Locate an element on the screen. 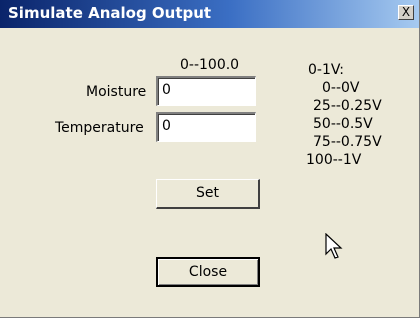 This screenshot has height=318, width=420. temperature-label: Temperature is located at coordinates (99, 128).